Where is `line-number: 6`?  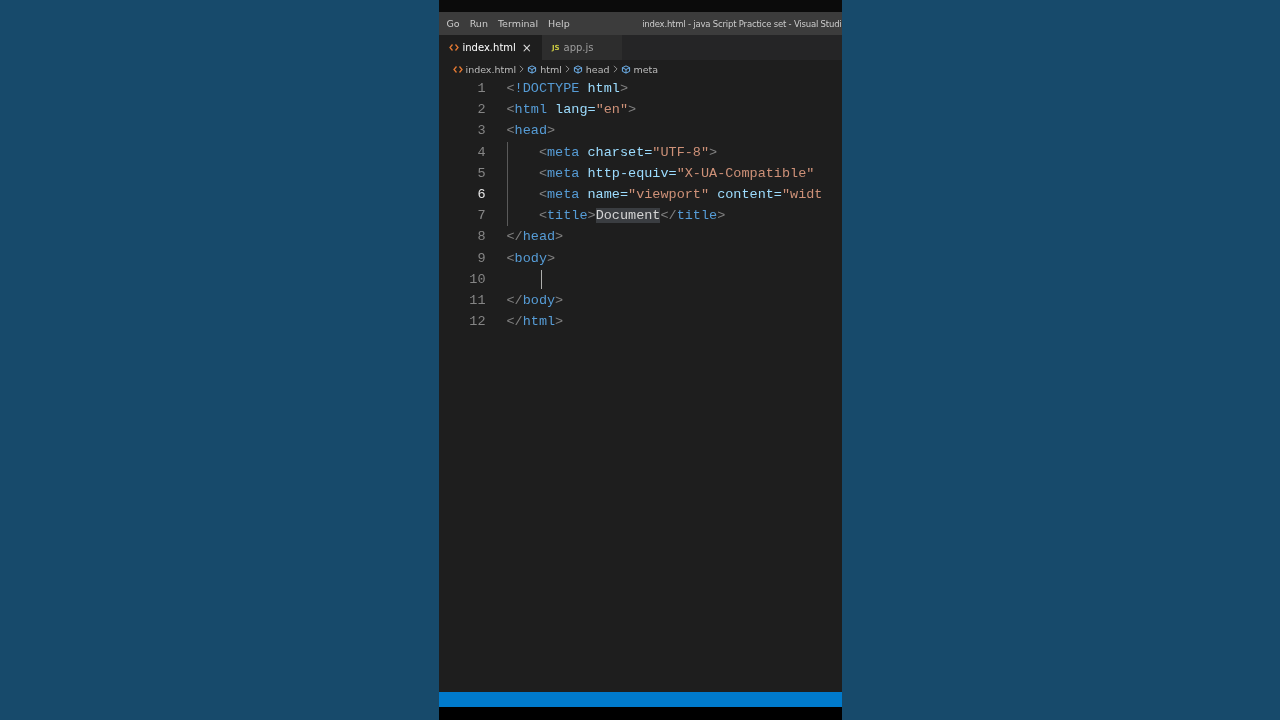
line-number: 6 is located at coordinates (481, 195).